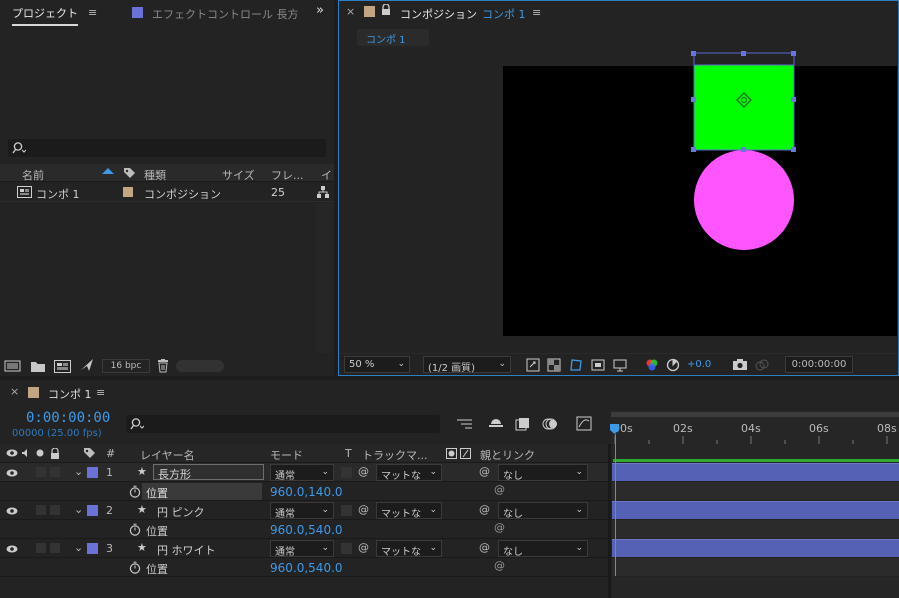 The height and width of the screenshot is (598, 899). What do you see at coordinates (553, 364) in the screenshot?
I see `transparency-grid-icon` at bounding box center [553, 364].